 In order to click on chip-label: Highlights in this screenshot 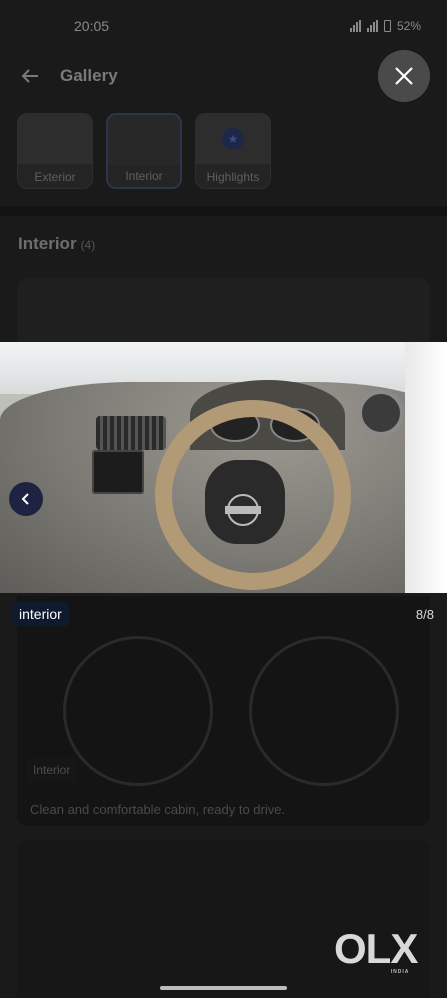, I will do `click(233, 177)`.